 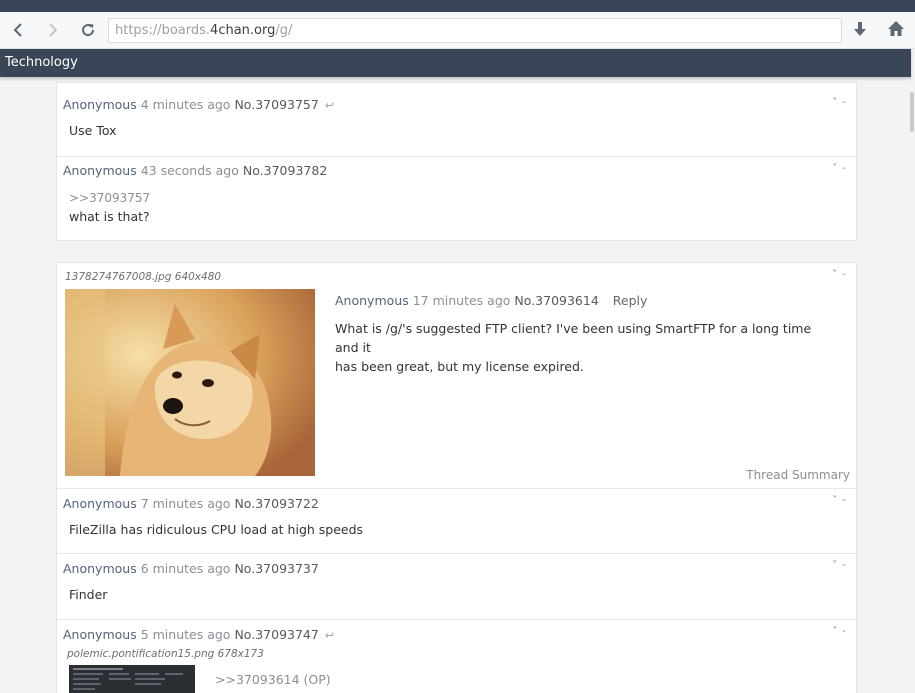 I want to click on post-meta: Anonymous 4 minutes ago No.37093757 ↩, so click(x=198, y=104).